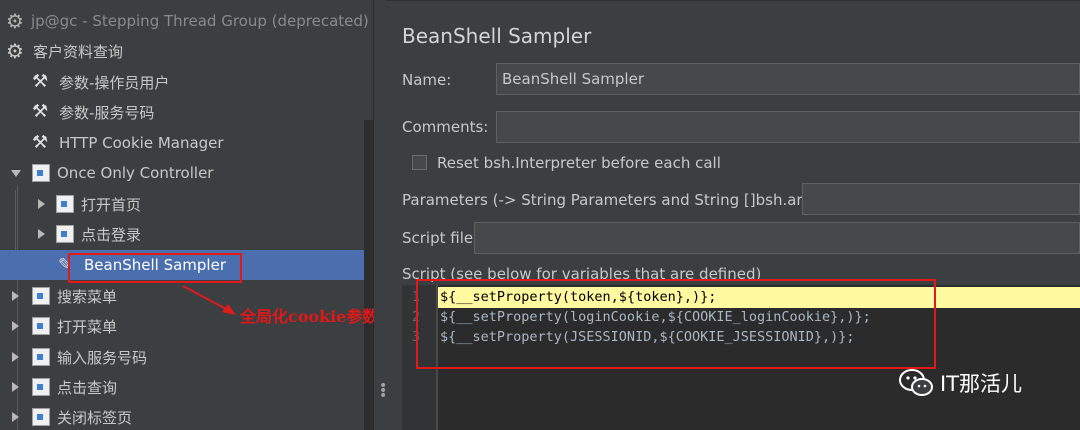  What do you see at coordinates (438, 238) in the screenshot?
I see `script-file-label: Script file` at bounding box center [438, 238].